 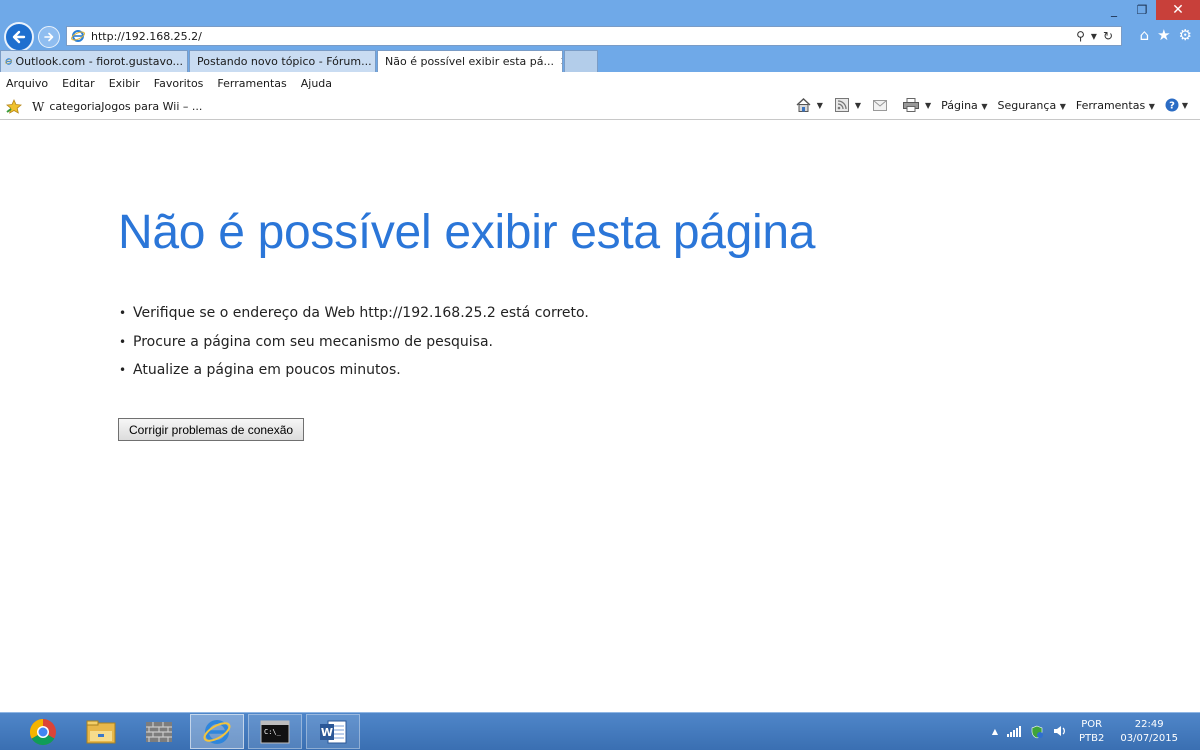 What do you see at coordinates (1080, 36) in the screenshot?
I see `search-icon: ⚲` at bounding box center [1080, 36].